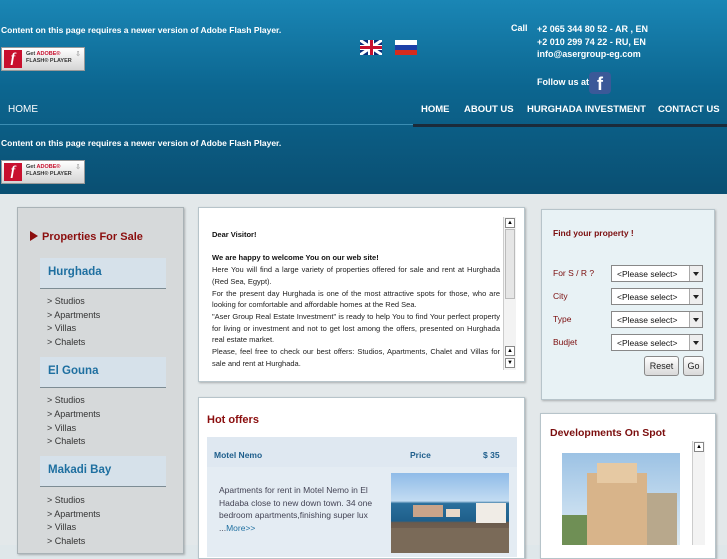  Describe the element at coordinates (103, 372) in the screenshot. I see `category-el-gouna: El Gouna` at that location.